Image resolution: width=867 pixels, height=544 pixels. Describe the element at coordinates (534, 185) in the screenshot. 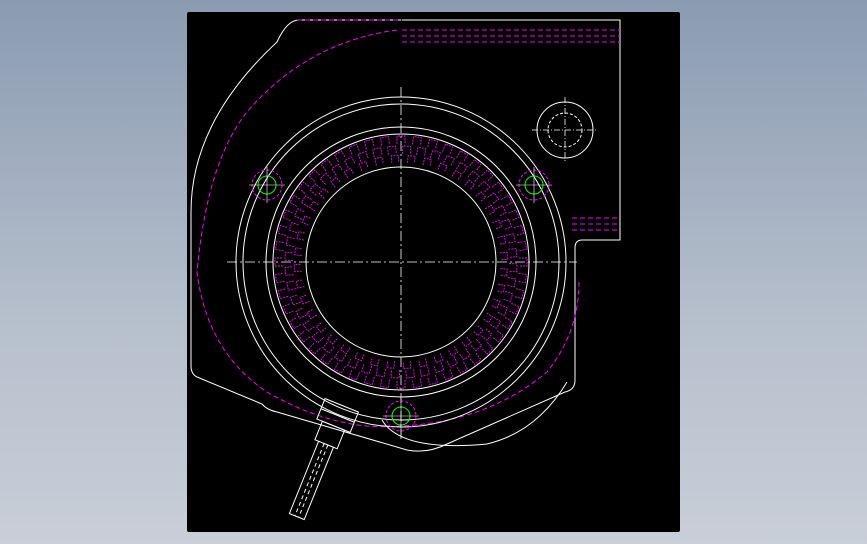

I see `mounting-hole-right` at that location.